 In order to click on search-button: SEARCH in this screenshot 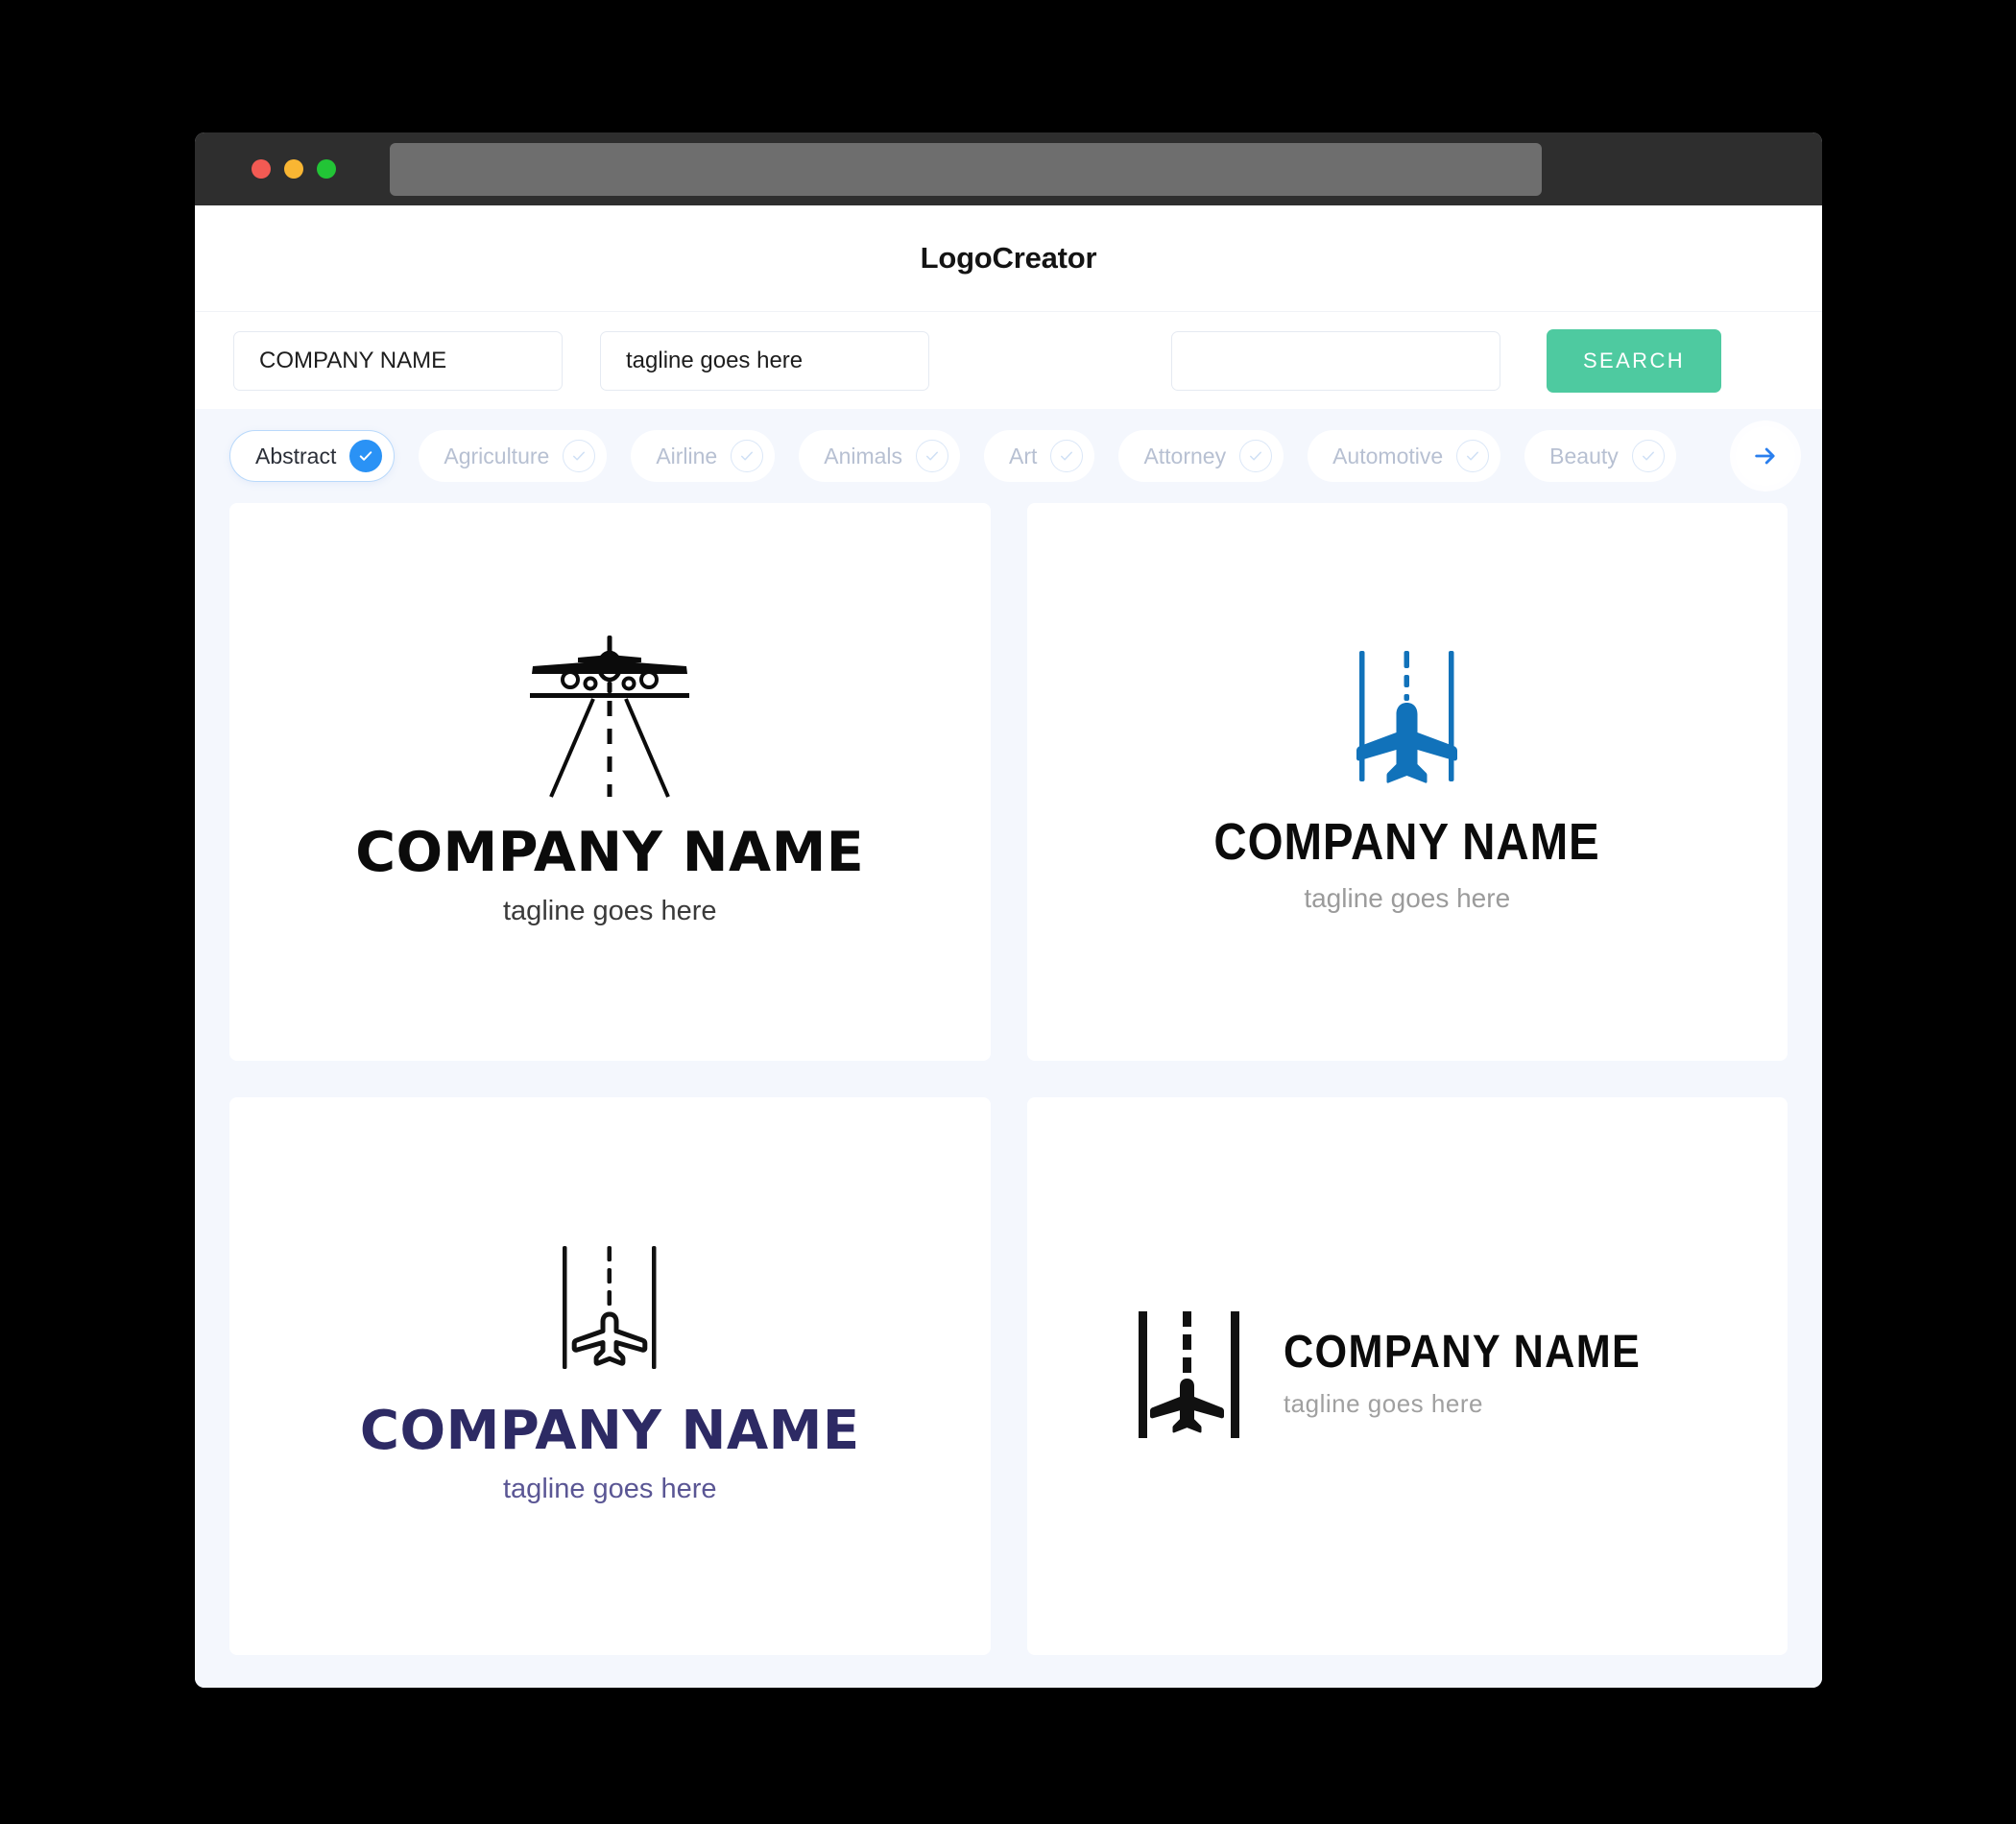, I will do `click(1634, 360)`.